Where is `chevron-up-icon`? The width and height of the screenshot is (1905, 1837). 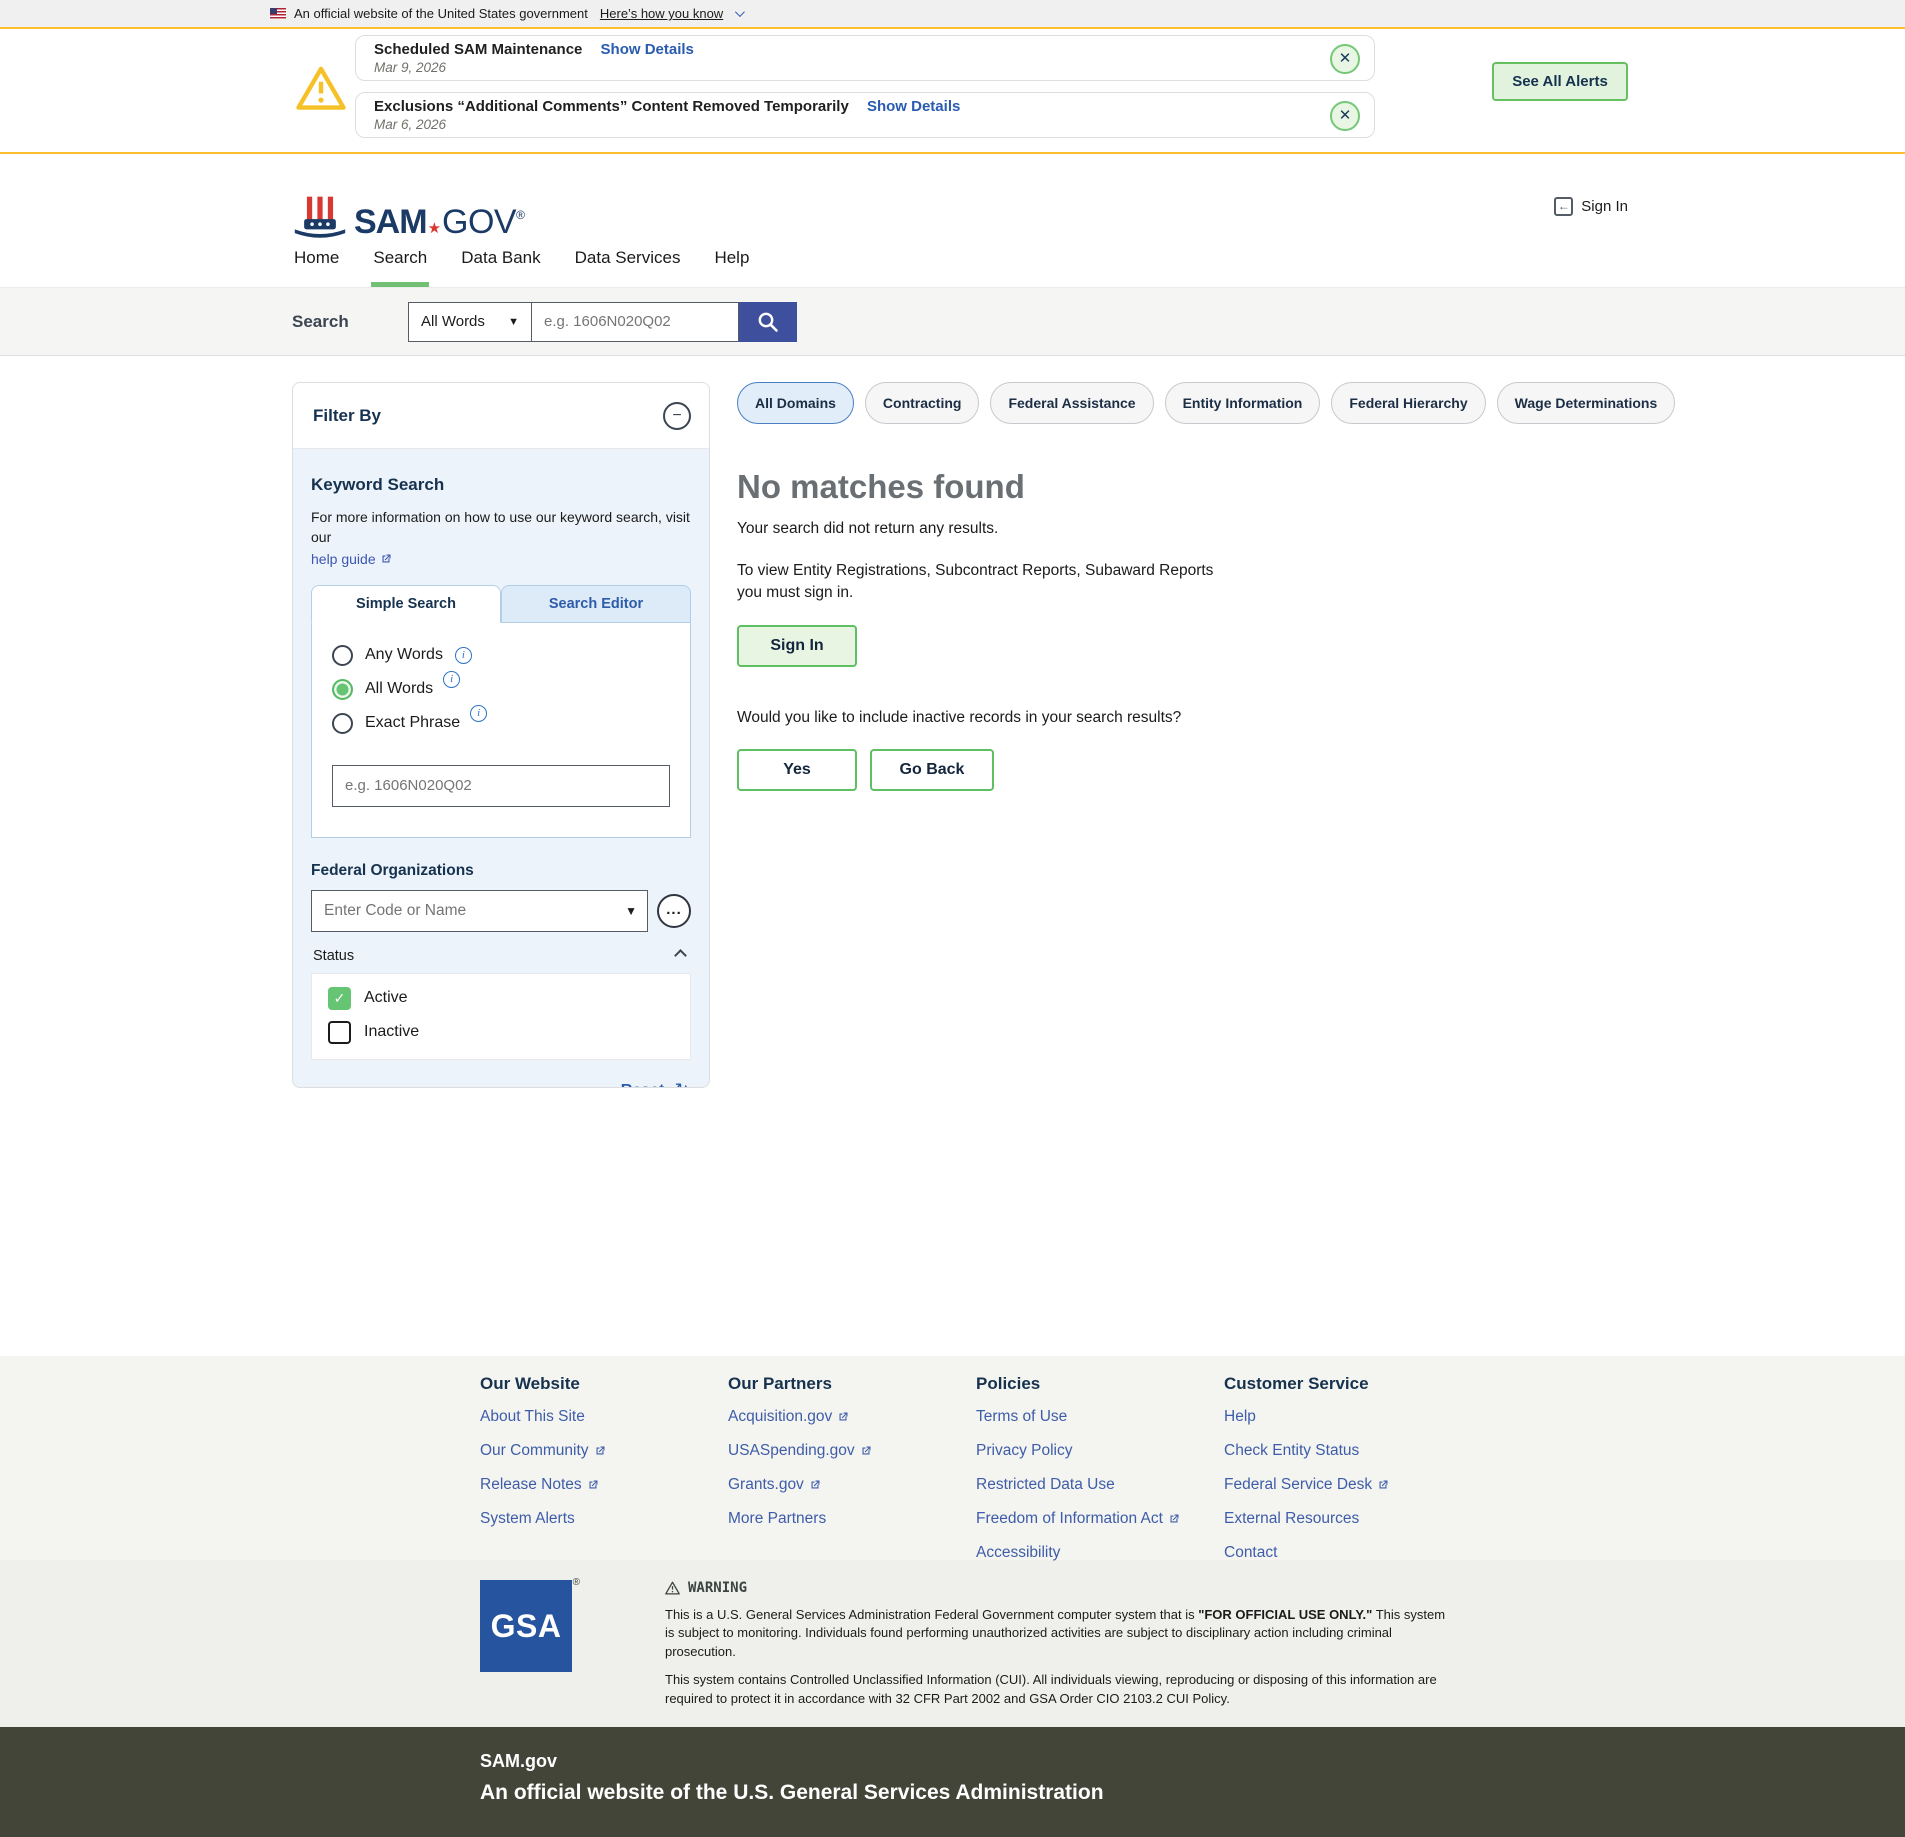 chevron-up-icon is located at coordinates (680, 955).